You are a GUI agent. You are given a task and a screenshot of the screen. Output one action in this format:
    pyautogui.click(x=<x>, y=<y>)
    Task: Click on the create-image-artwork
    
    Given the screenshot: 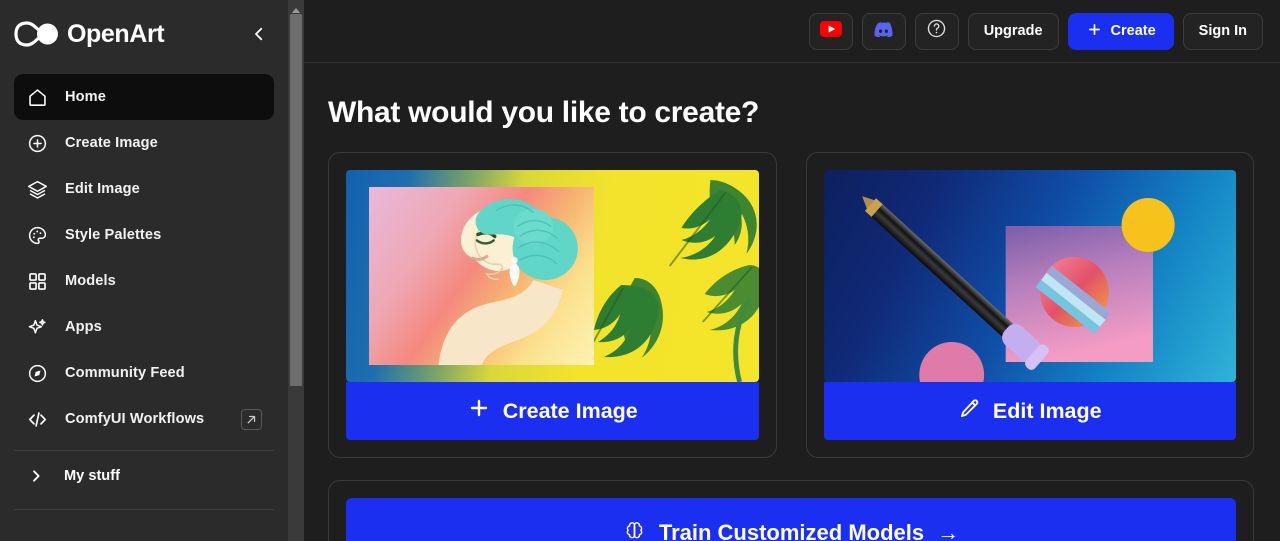 What is the action you would take?
    pyautogui.click(x=552, y=276)
    